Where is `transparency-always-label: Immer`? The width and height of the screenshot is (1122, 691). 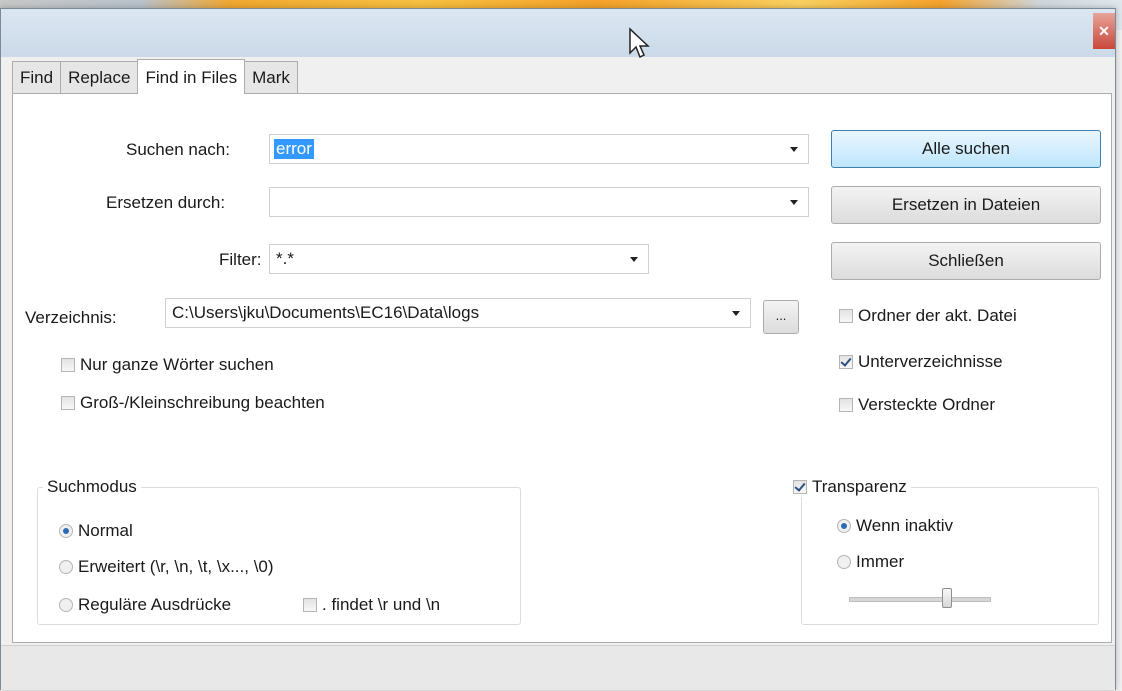 transparency-always-label: Immer is located at coordinates (880, 561).